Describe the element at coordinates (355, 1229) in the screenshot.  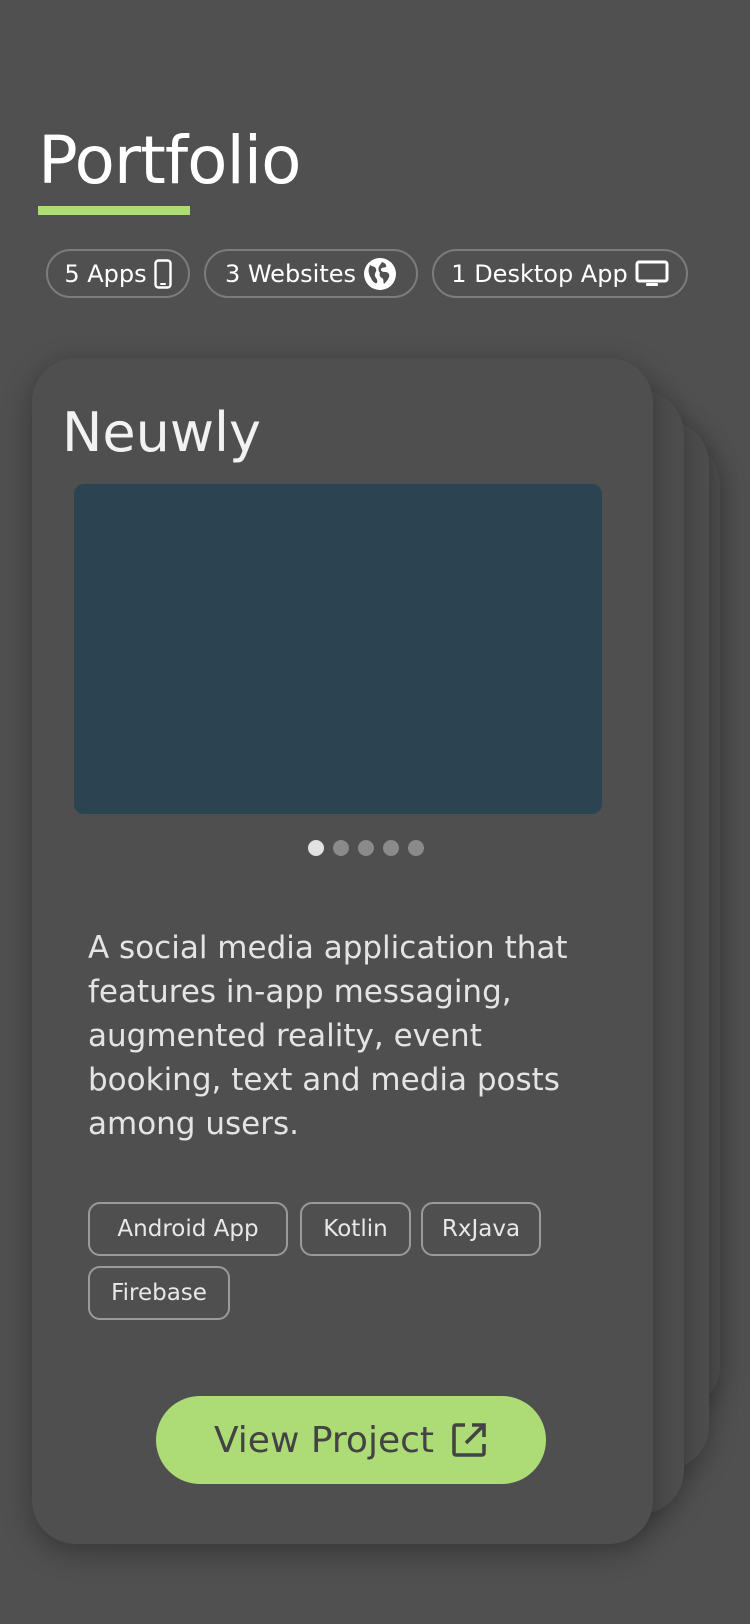
I see `tag-kotlin: Kotlin` at that location.